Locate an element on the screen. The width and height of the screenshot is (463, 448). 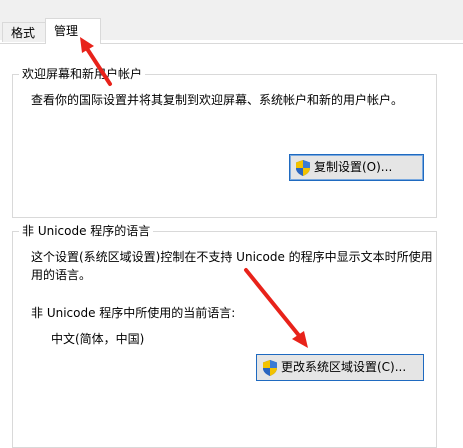
welcome-description: 查看你的国际设置并将其复制到欢迎屏幕、系统帐户和新的用户帐户。 is located at coordinates (217, 100).